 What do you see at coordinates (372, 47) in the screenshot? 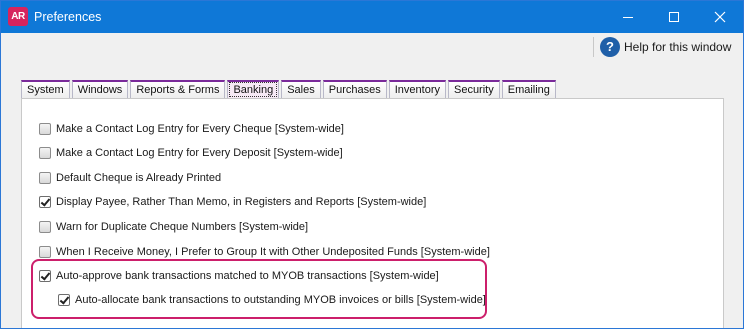
I see `help-toolbar: ? Help for this window` at bounding box center [372, 47].